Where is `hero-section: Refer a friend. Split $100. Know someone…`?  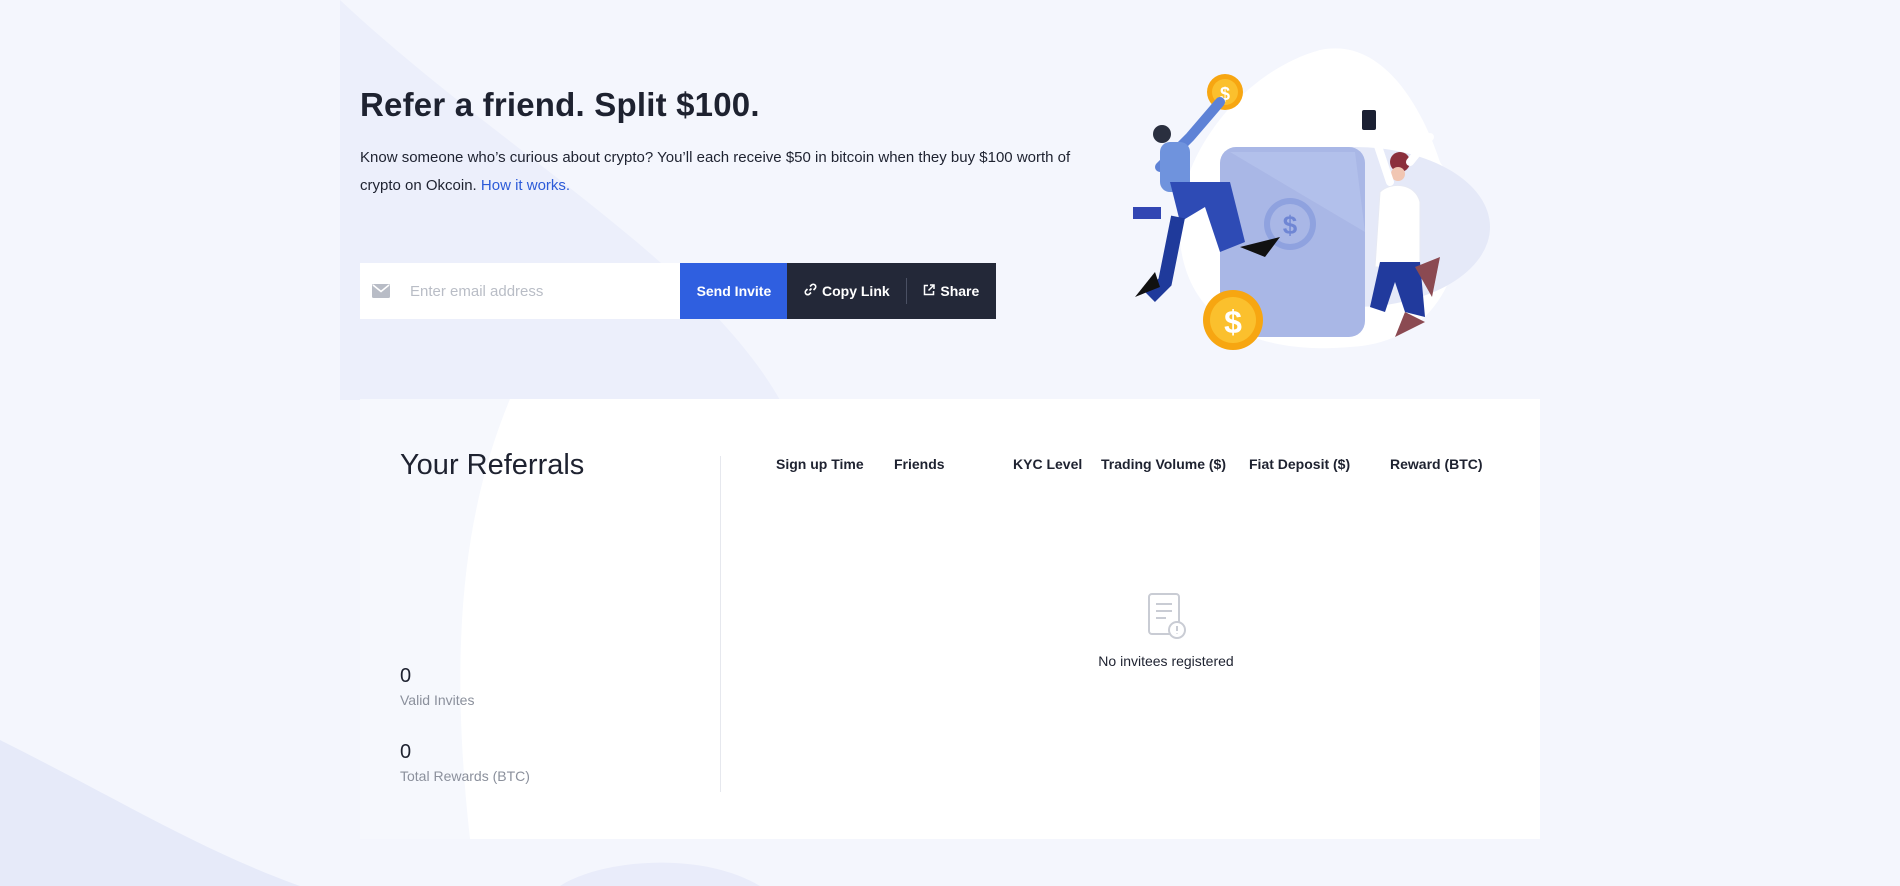 hero-section: Refer a friend. Split $100. Know someone… is located at coordinates (720, 143).